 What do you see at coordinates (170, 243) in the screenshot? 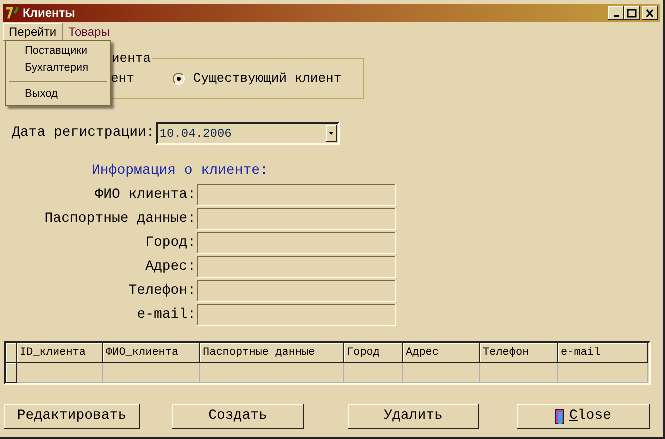
I see `field-label: Город:` at bounding box center [170, 243].